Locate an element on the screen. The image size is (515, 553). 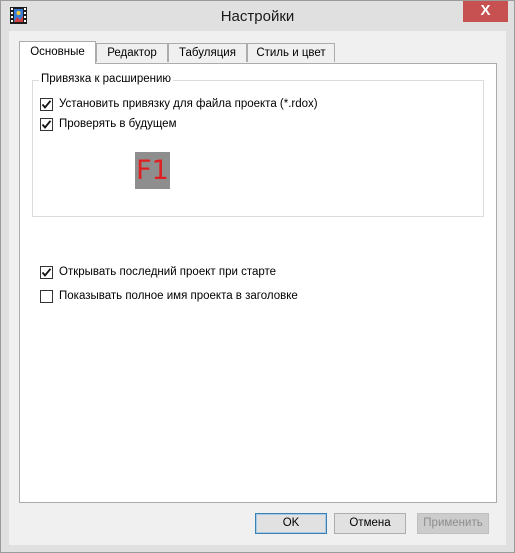
close-button: X is located at coordinates (485, 11).